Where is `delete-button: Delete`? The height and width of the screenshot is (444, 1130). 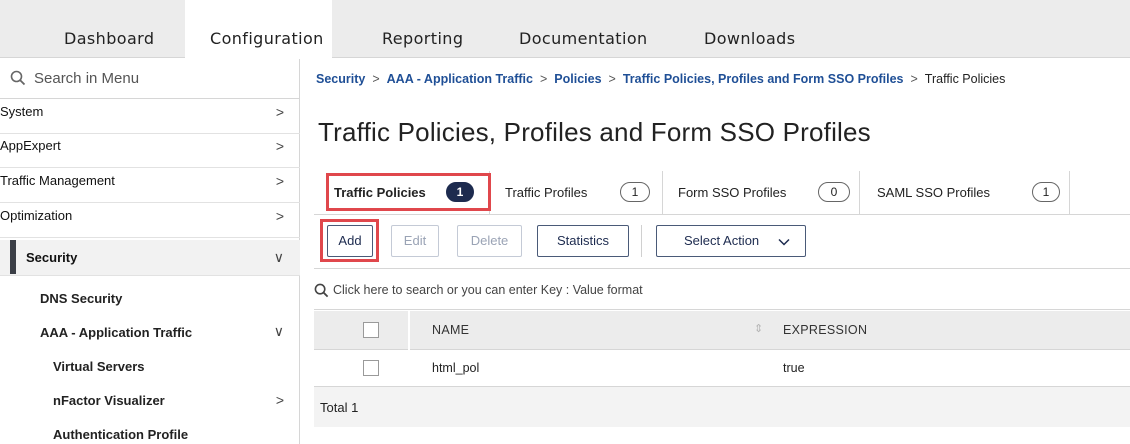 delete-button: Delete is located at coordinates (489, 241).